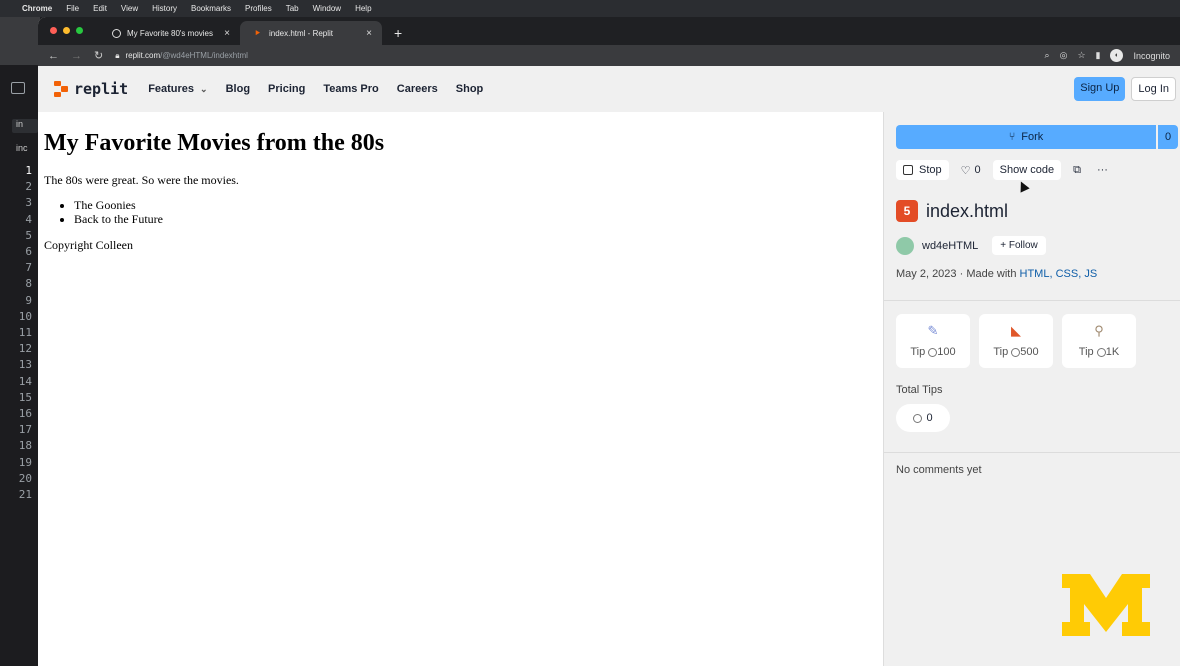 The width and height of the screenshot is (1180, 666). Describe the element at coordinates (1035, 274) in the screenshot. I see `tech-link-html: HTML` at that location.